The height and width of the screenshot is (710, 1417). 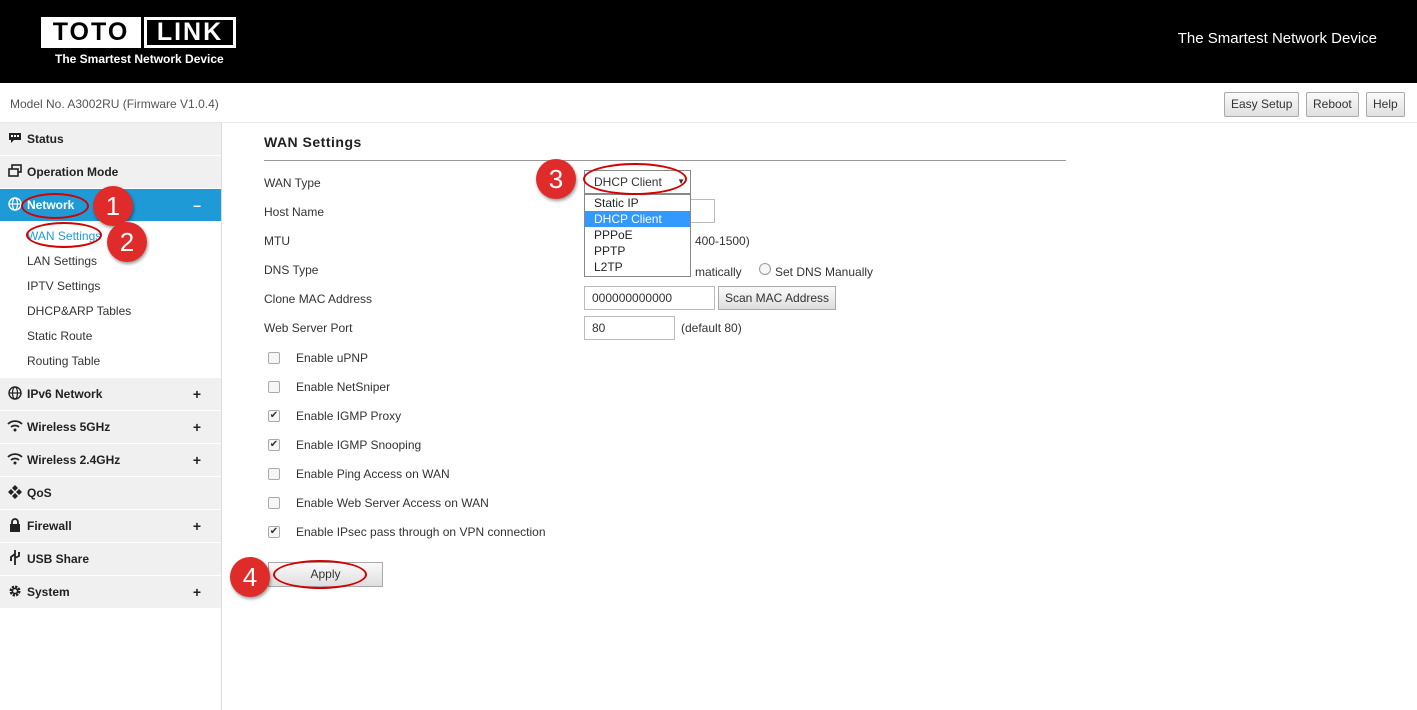 I want to click on sidebar-item-label: Status, so click(x=45, y=139).